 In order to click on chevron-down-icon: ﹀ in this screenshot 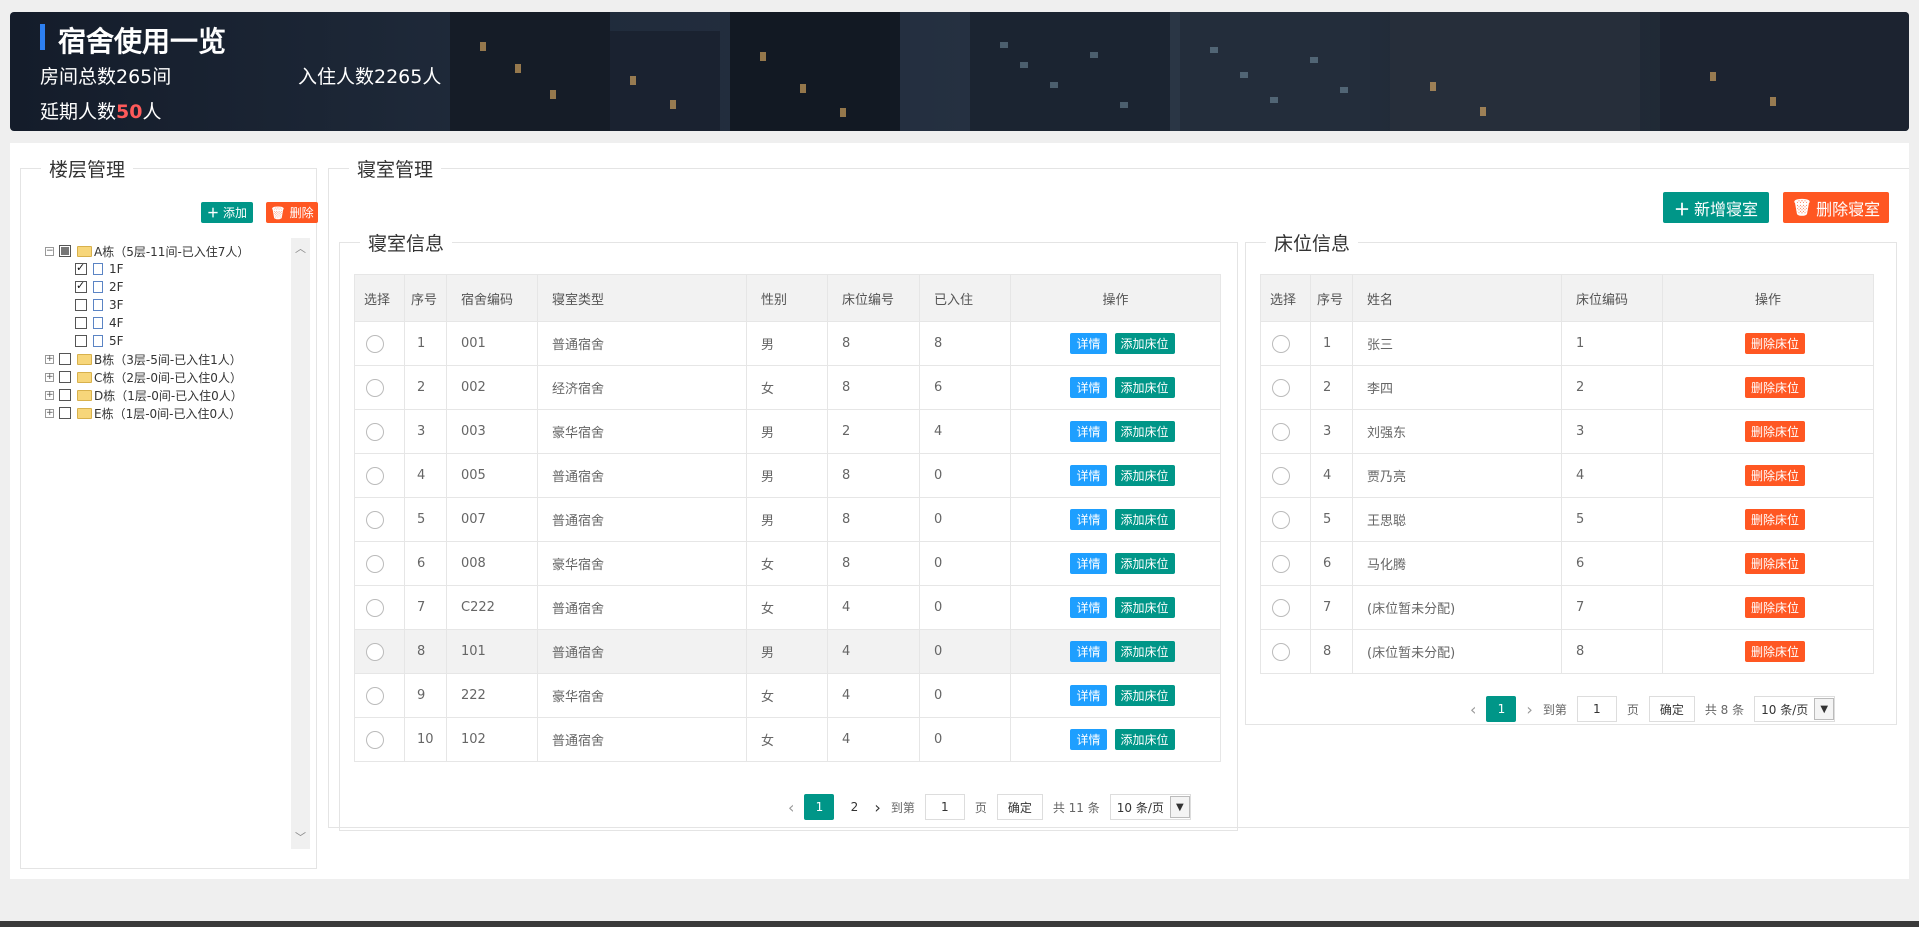, I will do `click(300, 837)`.